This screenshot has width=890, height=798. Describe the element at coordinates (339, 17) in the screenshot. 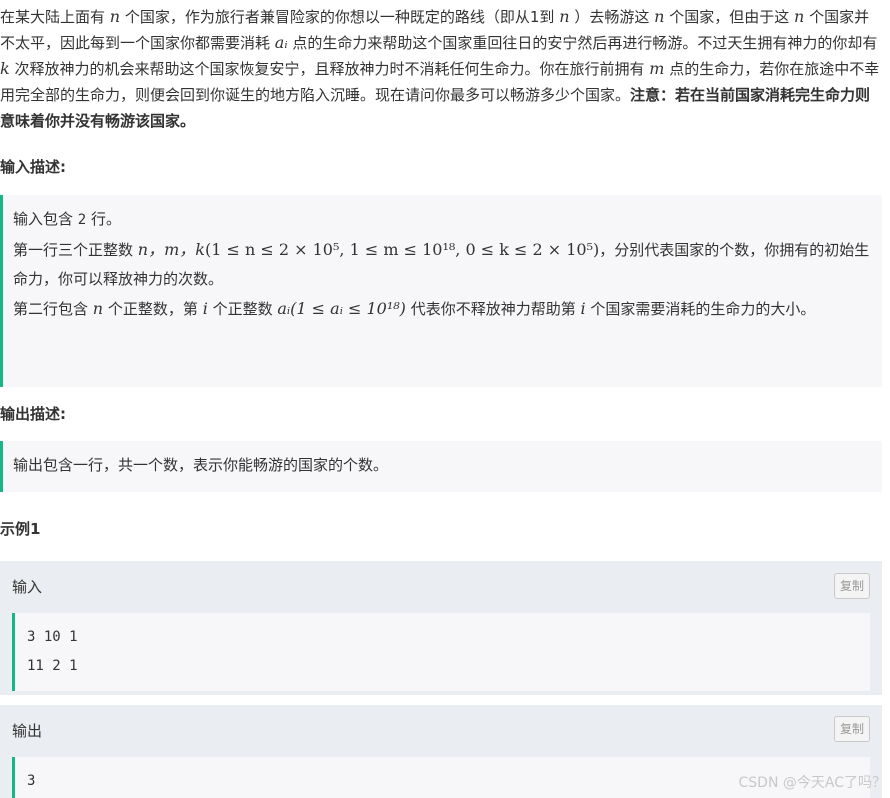

I see `text: 个国家，作为旅行者兼冒险家的你想以一种既定的路线（即从1到` at that location.